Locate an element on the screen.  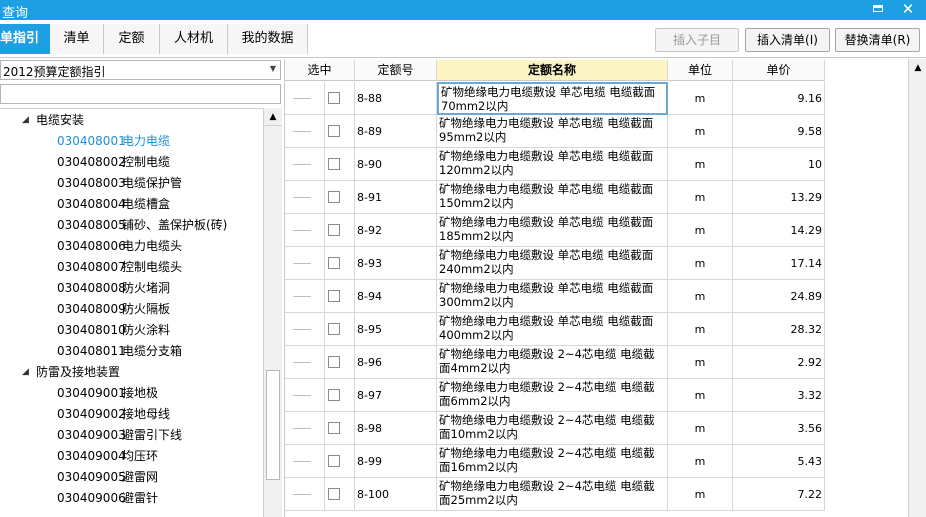
tab-quota: 定额 is located at coordinates (132, 39).